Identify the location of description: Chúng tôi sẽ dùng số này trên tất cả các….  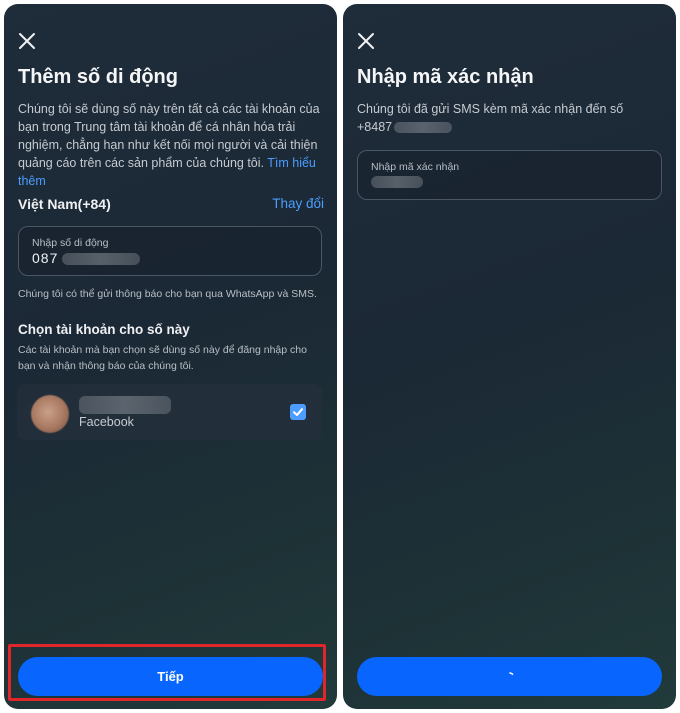
(171, 145).